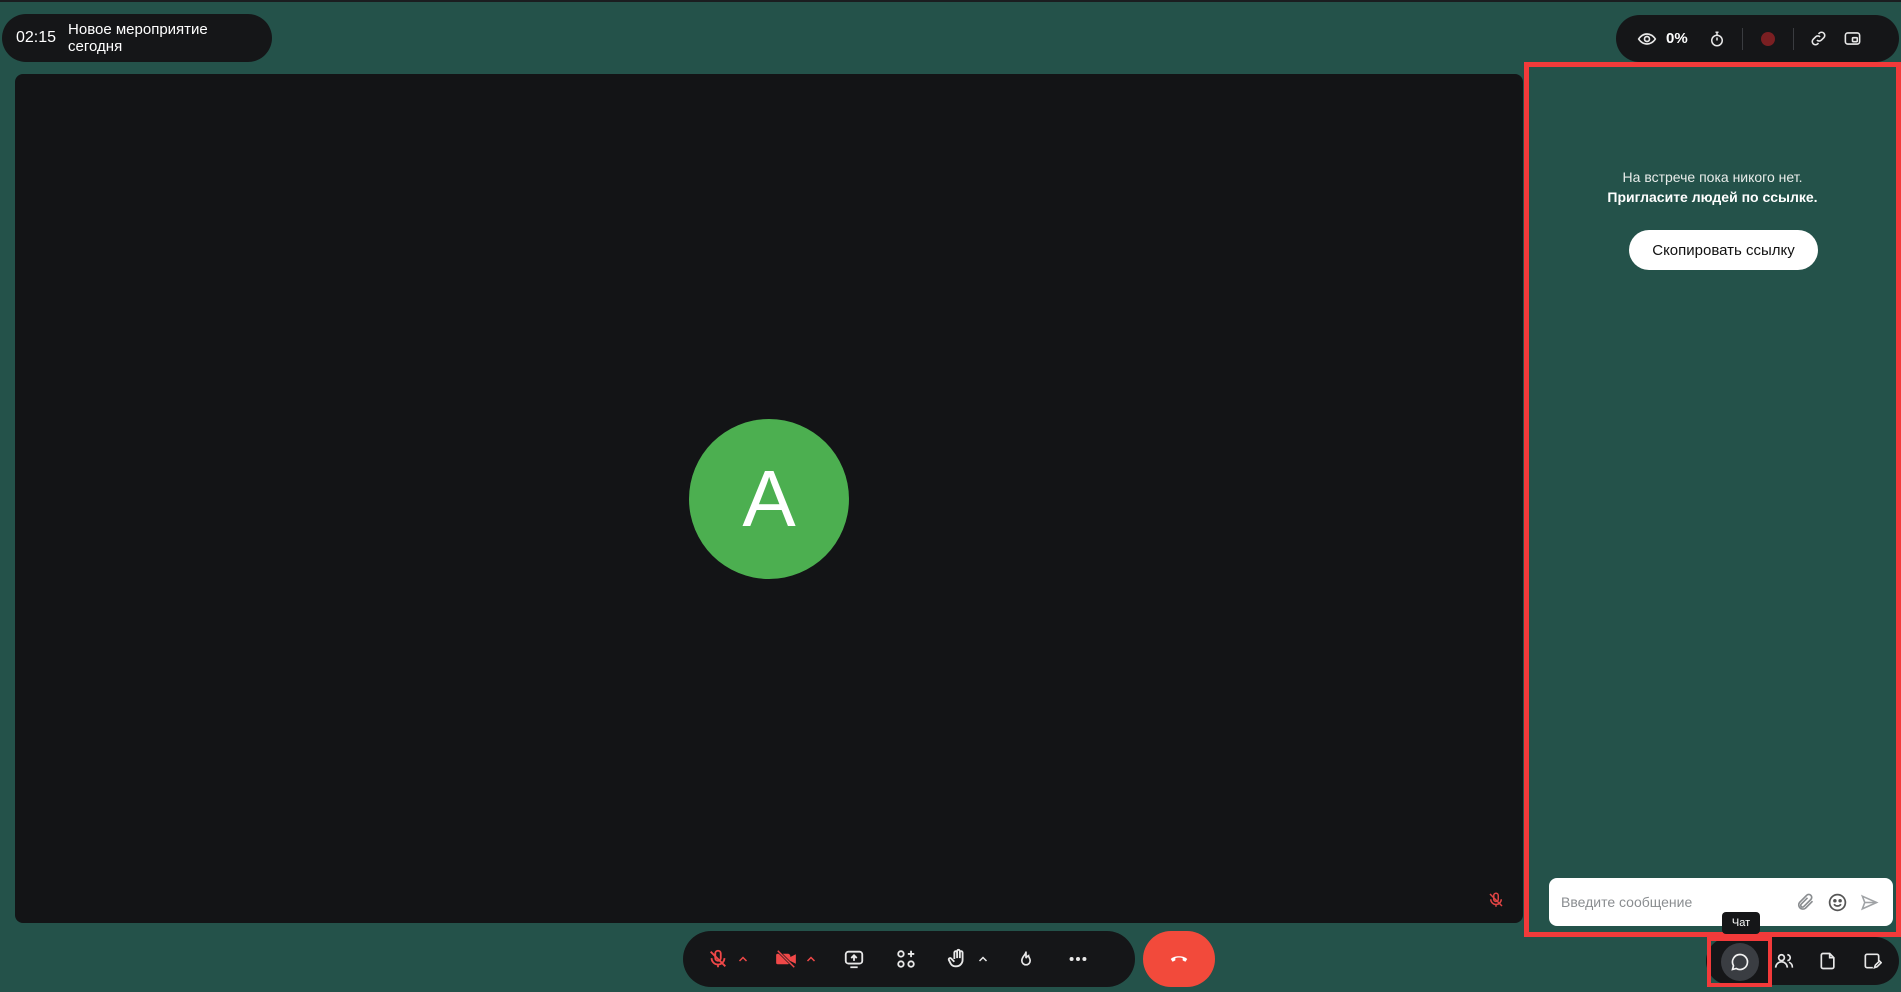 This screenshot has width=1901, height=992. I want to click on meeting-title: Новое мероприятие сегодня, so click(138, 38).